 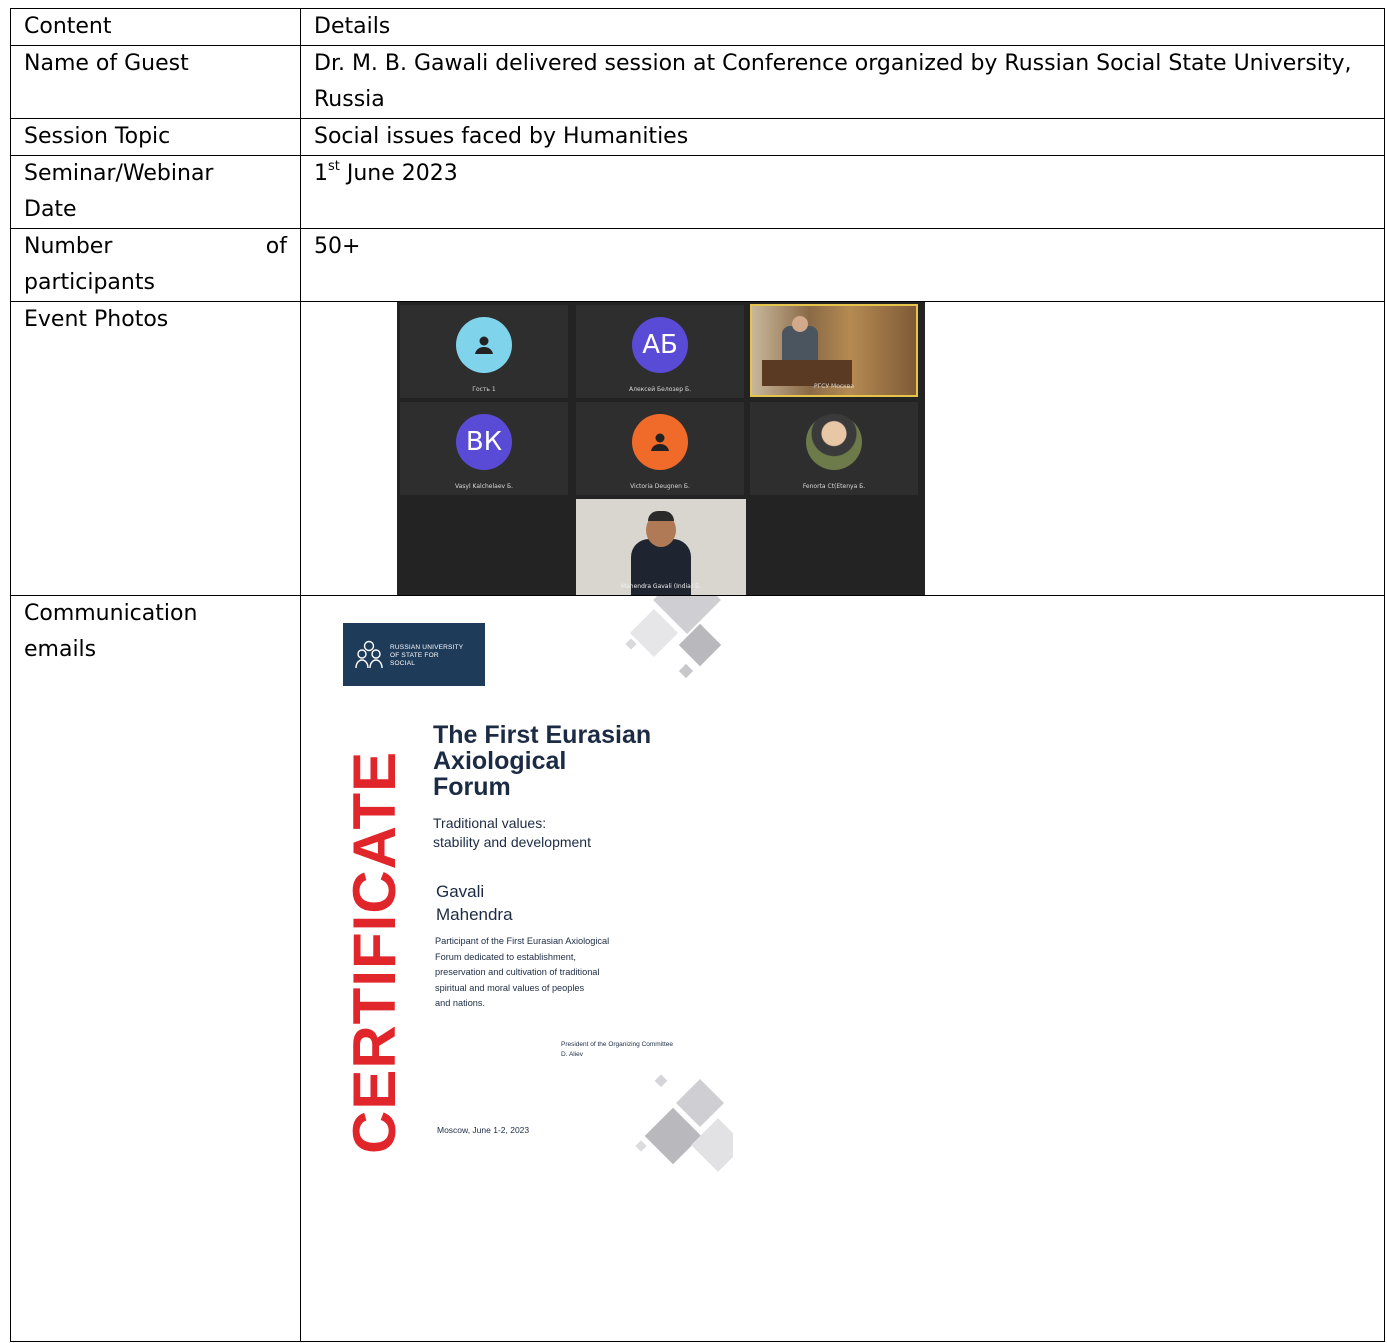 I want to click on university-logo: RUSSIAN UNIVERSITY OF STATE FOR SOCIAL, so click(x=414, y=654).